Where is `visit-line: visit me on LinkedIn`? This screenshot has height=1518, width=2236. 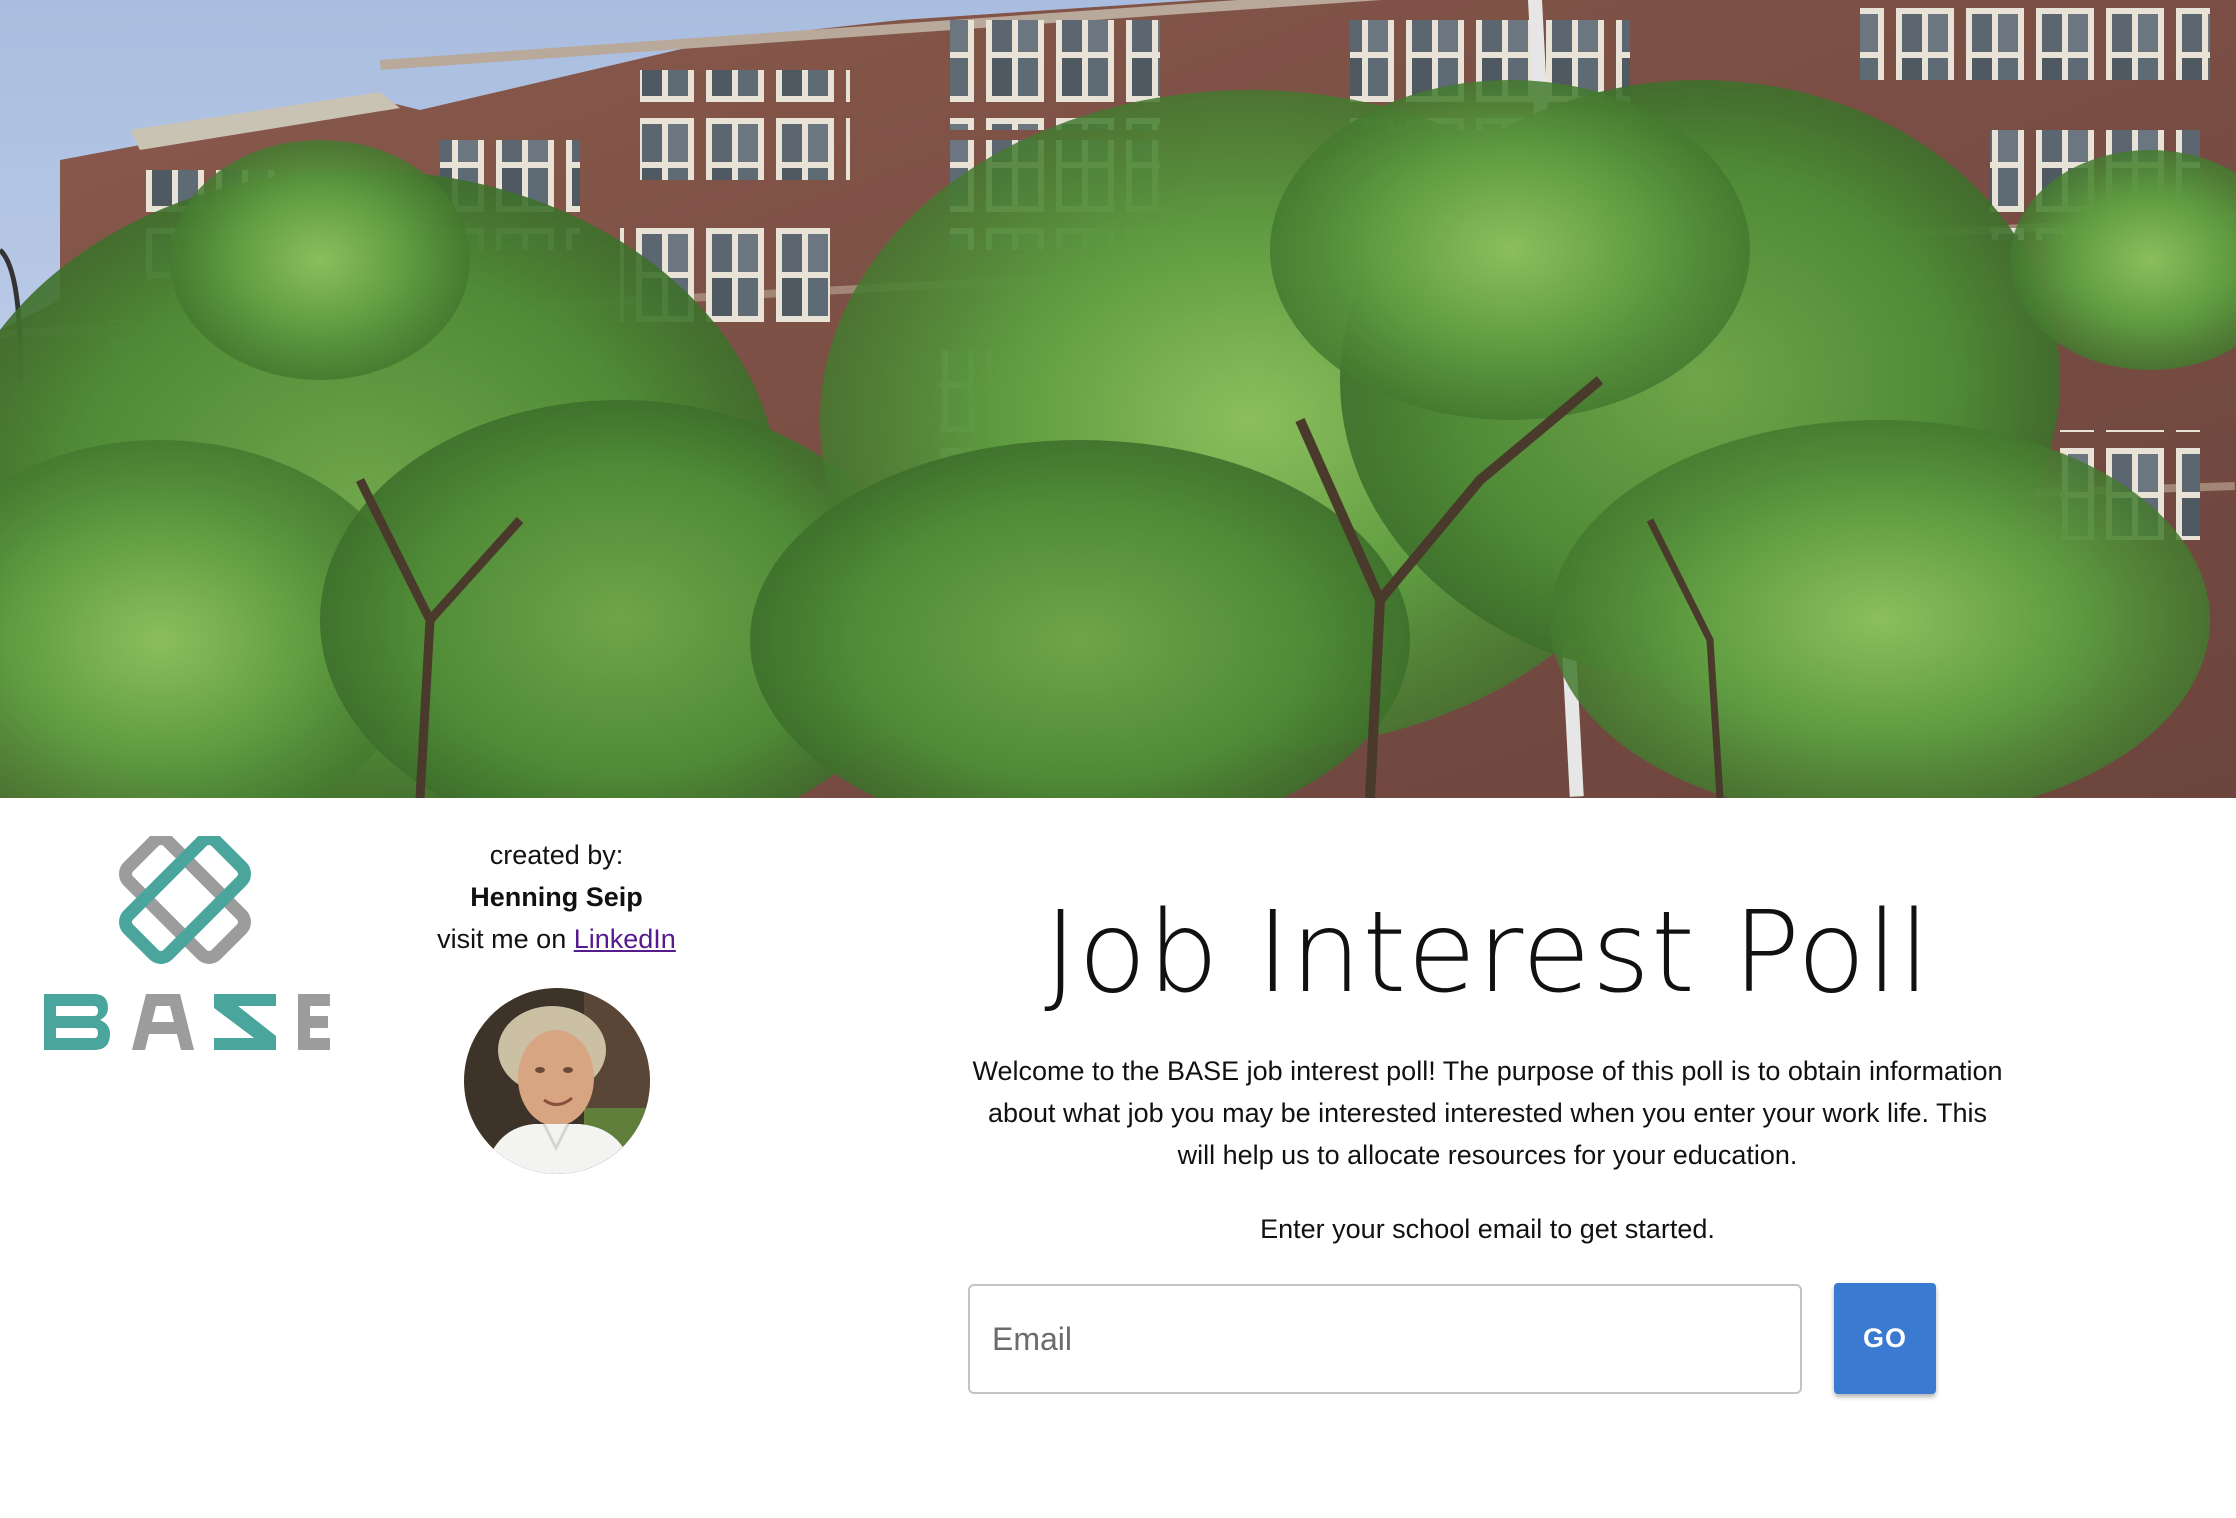 visit-line: visit me on LinkedIn is located at coordinates (556, 939).